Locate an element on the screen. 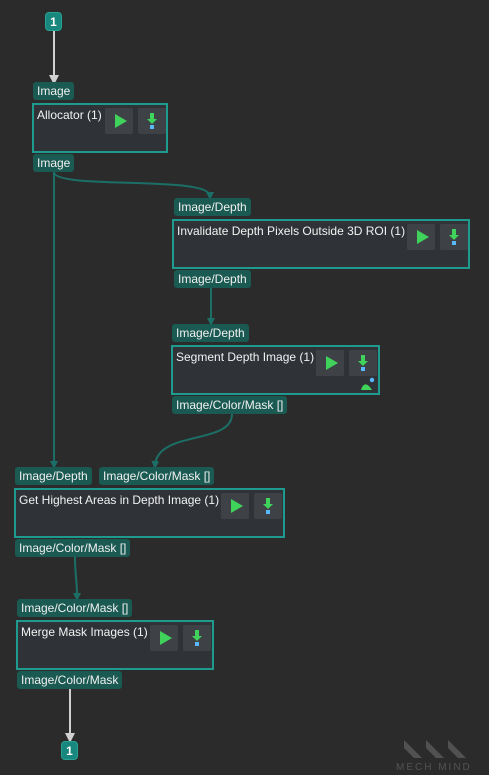 This screenshot has height=775, width=489. highest-node-title: Get Highest Areas in Depth Image (1) is located at coordinates (119, 500).